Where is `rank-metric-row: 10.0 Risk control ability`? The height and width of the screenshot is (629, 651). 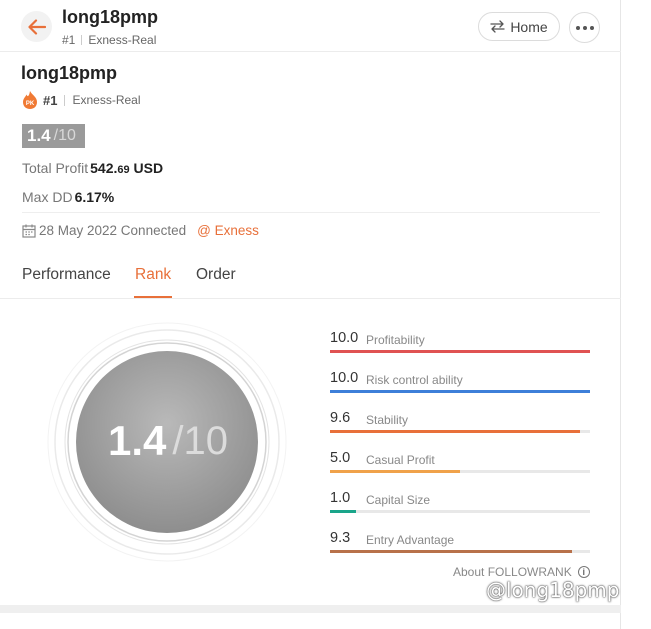 rank-metric-row: 10.0 Risk control ability is located at coordinates (460, 382).